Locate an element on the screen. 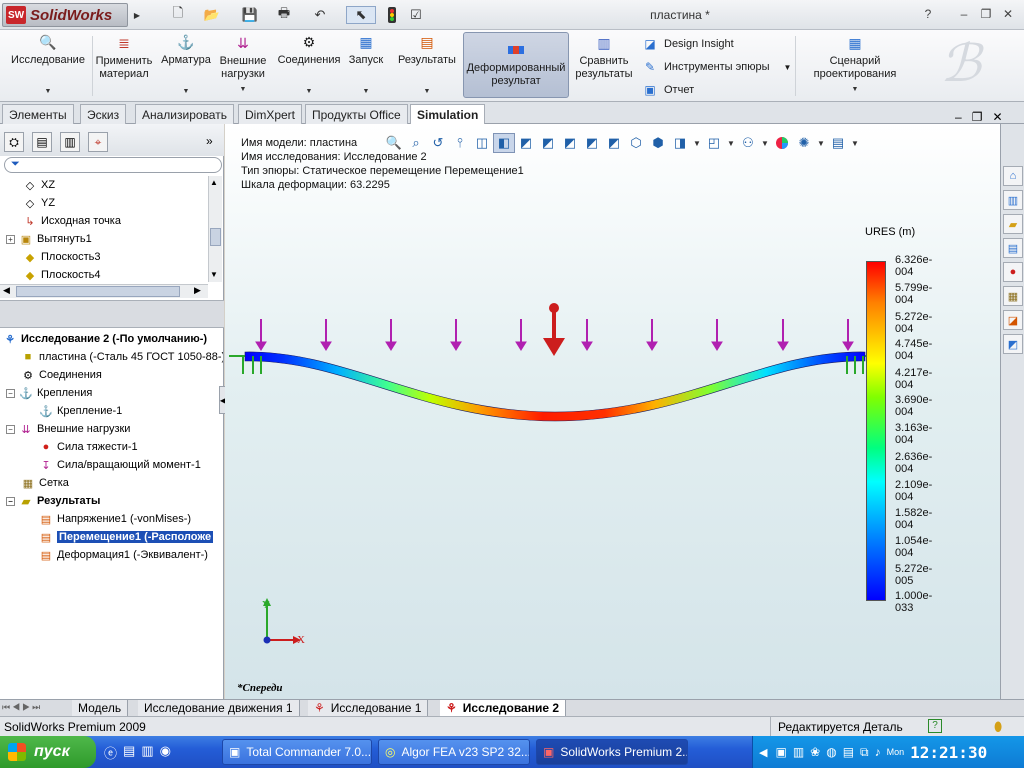  undo-icon: ↶ is located at coordinates (320, 15).